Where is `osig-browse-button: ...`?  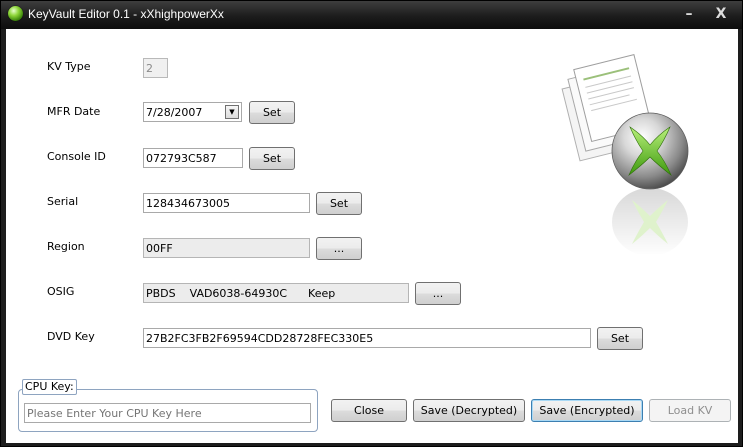
osig-browse-button: ... is located at coordinates (438, 293).